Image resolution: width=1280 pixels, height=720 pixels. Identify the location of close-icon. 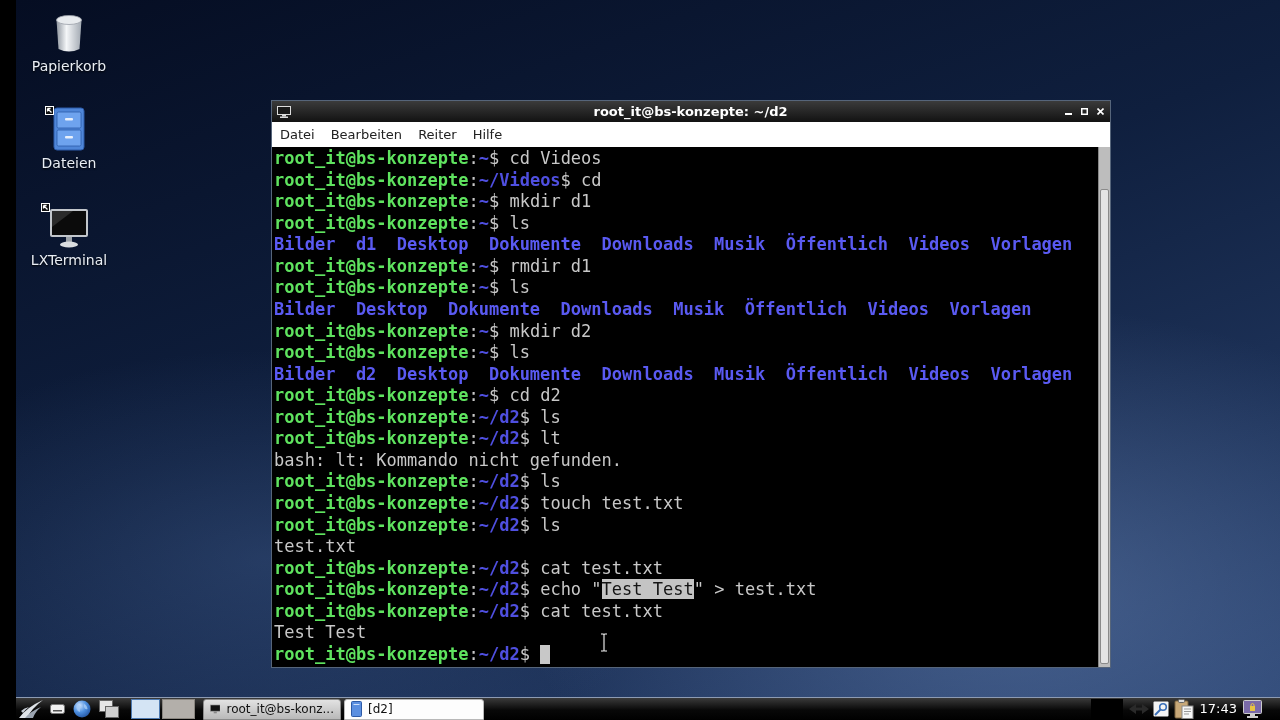
(1100, 111).